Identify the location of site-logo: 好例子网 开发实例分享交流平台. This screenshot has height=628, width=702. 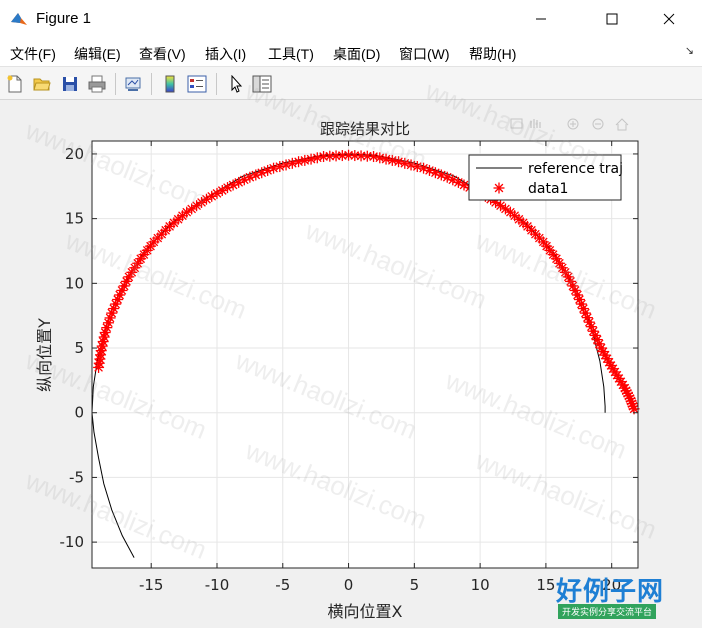
(616, 595).